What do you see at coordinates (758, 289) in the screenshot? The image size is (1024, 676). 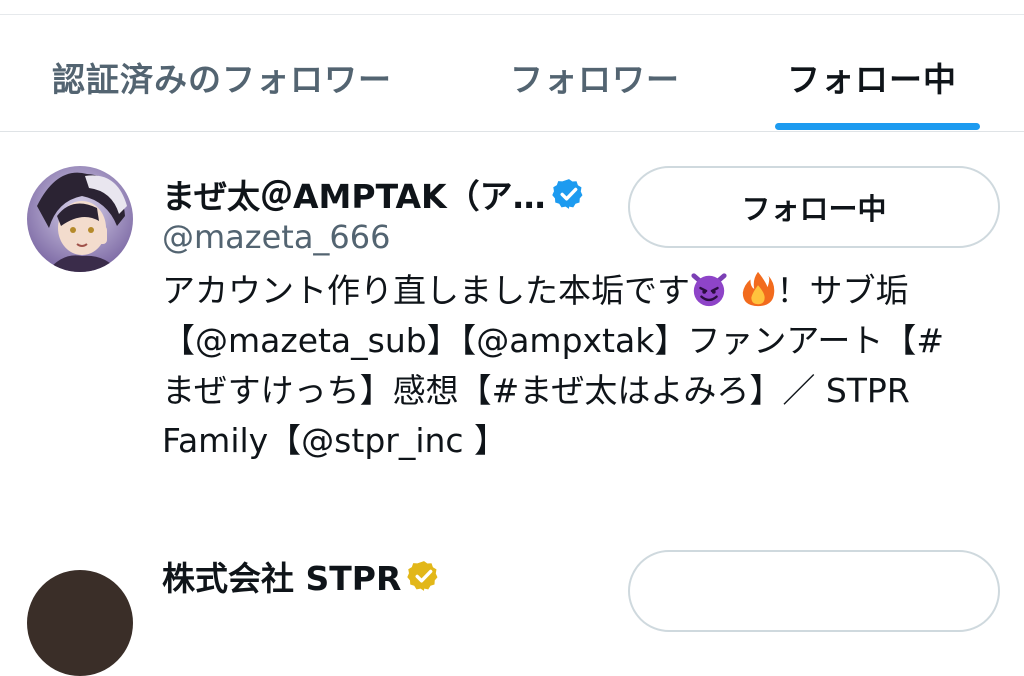 I see `fire-icon` at bounding box center [758, 289].